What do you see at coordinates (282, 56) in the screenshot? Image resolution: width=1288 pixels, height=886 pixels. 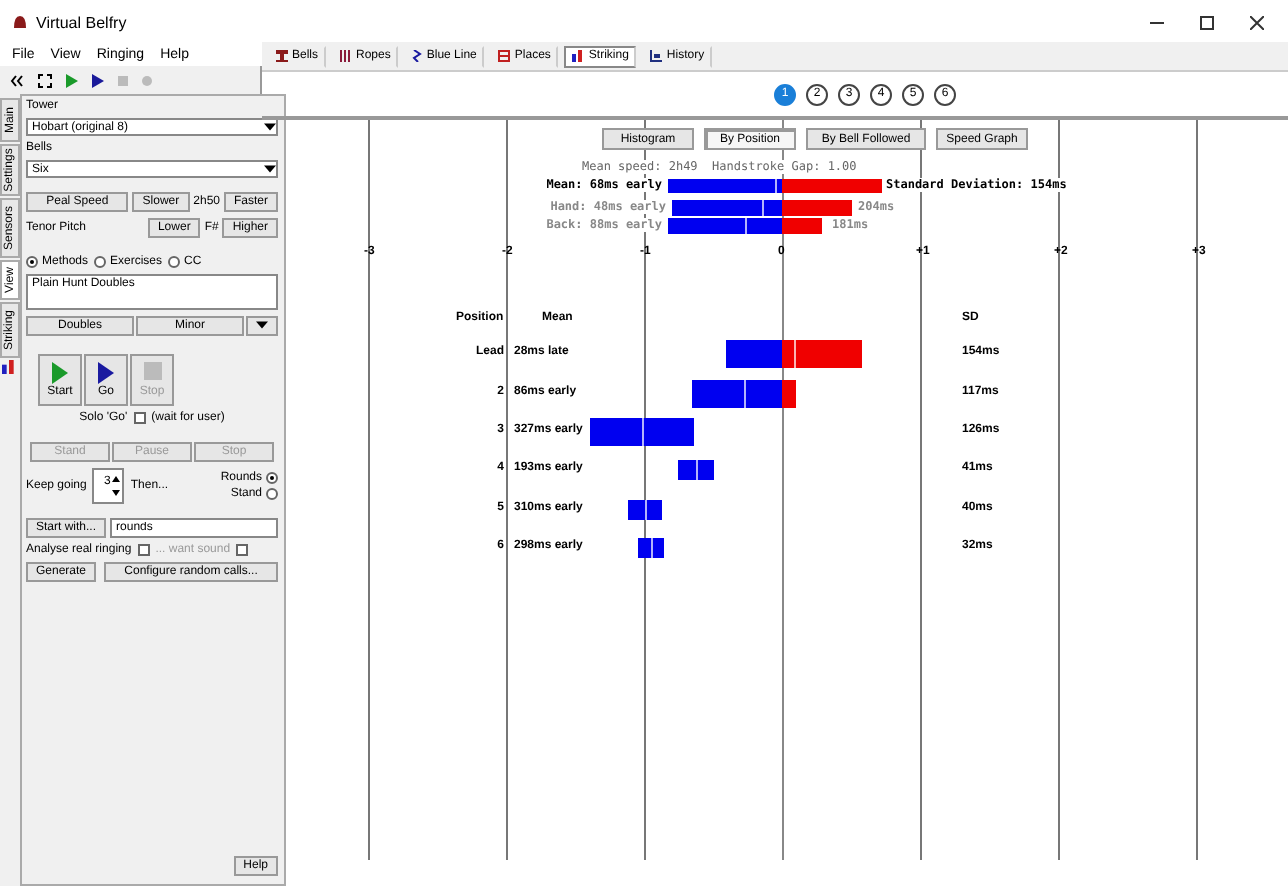 I see `bell-icon` at bounding box center [282, 56].